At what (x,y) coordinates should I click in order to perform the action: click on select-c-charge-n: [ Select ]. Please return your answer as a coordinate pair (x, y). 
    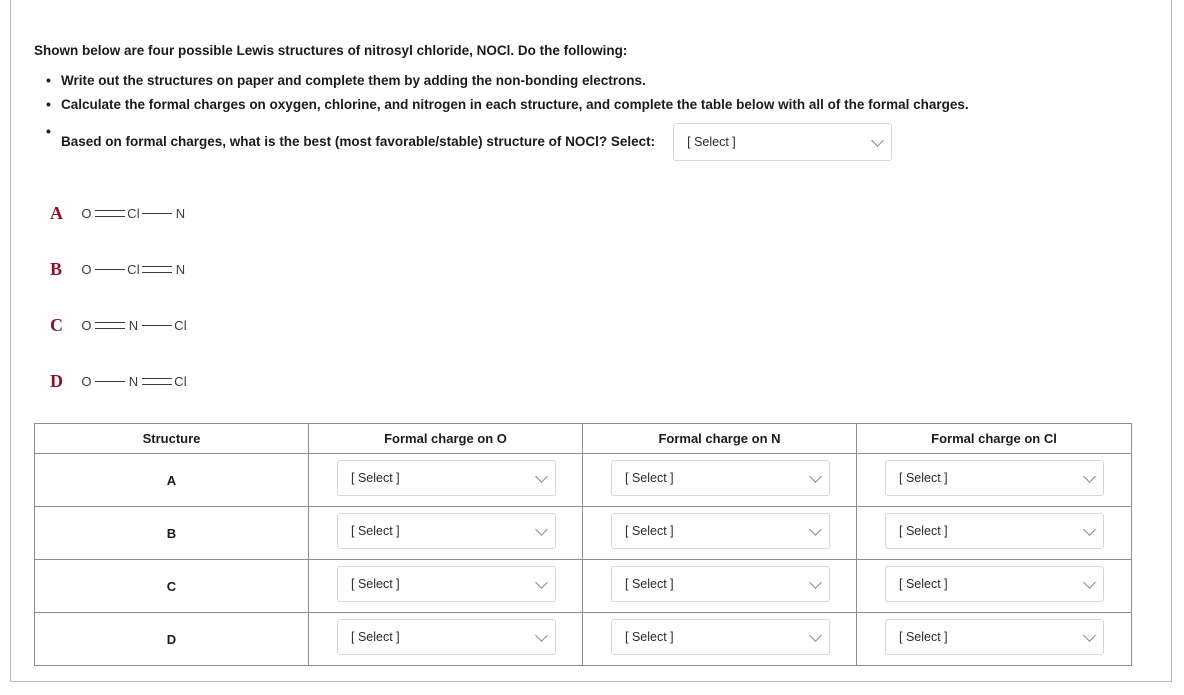
    Looking at the image, I should click on (720, 583).